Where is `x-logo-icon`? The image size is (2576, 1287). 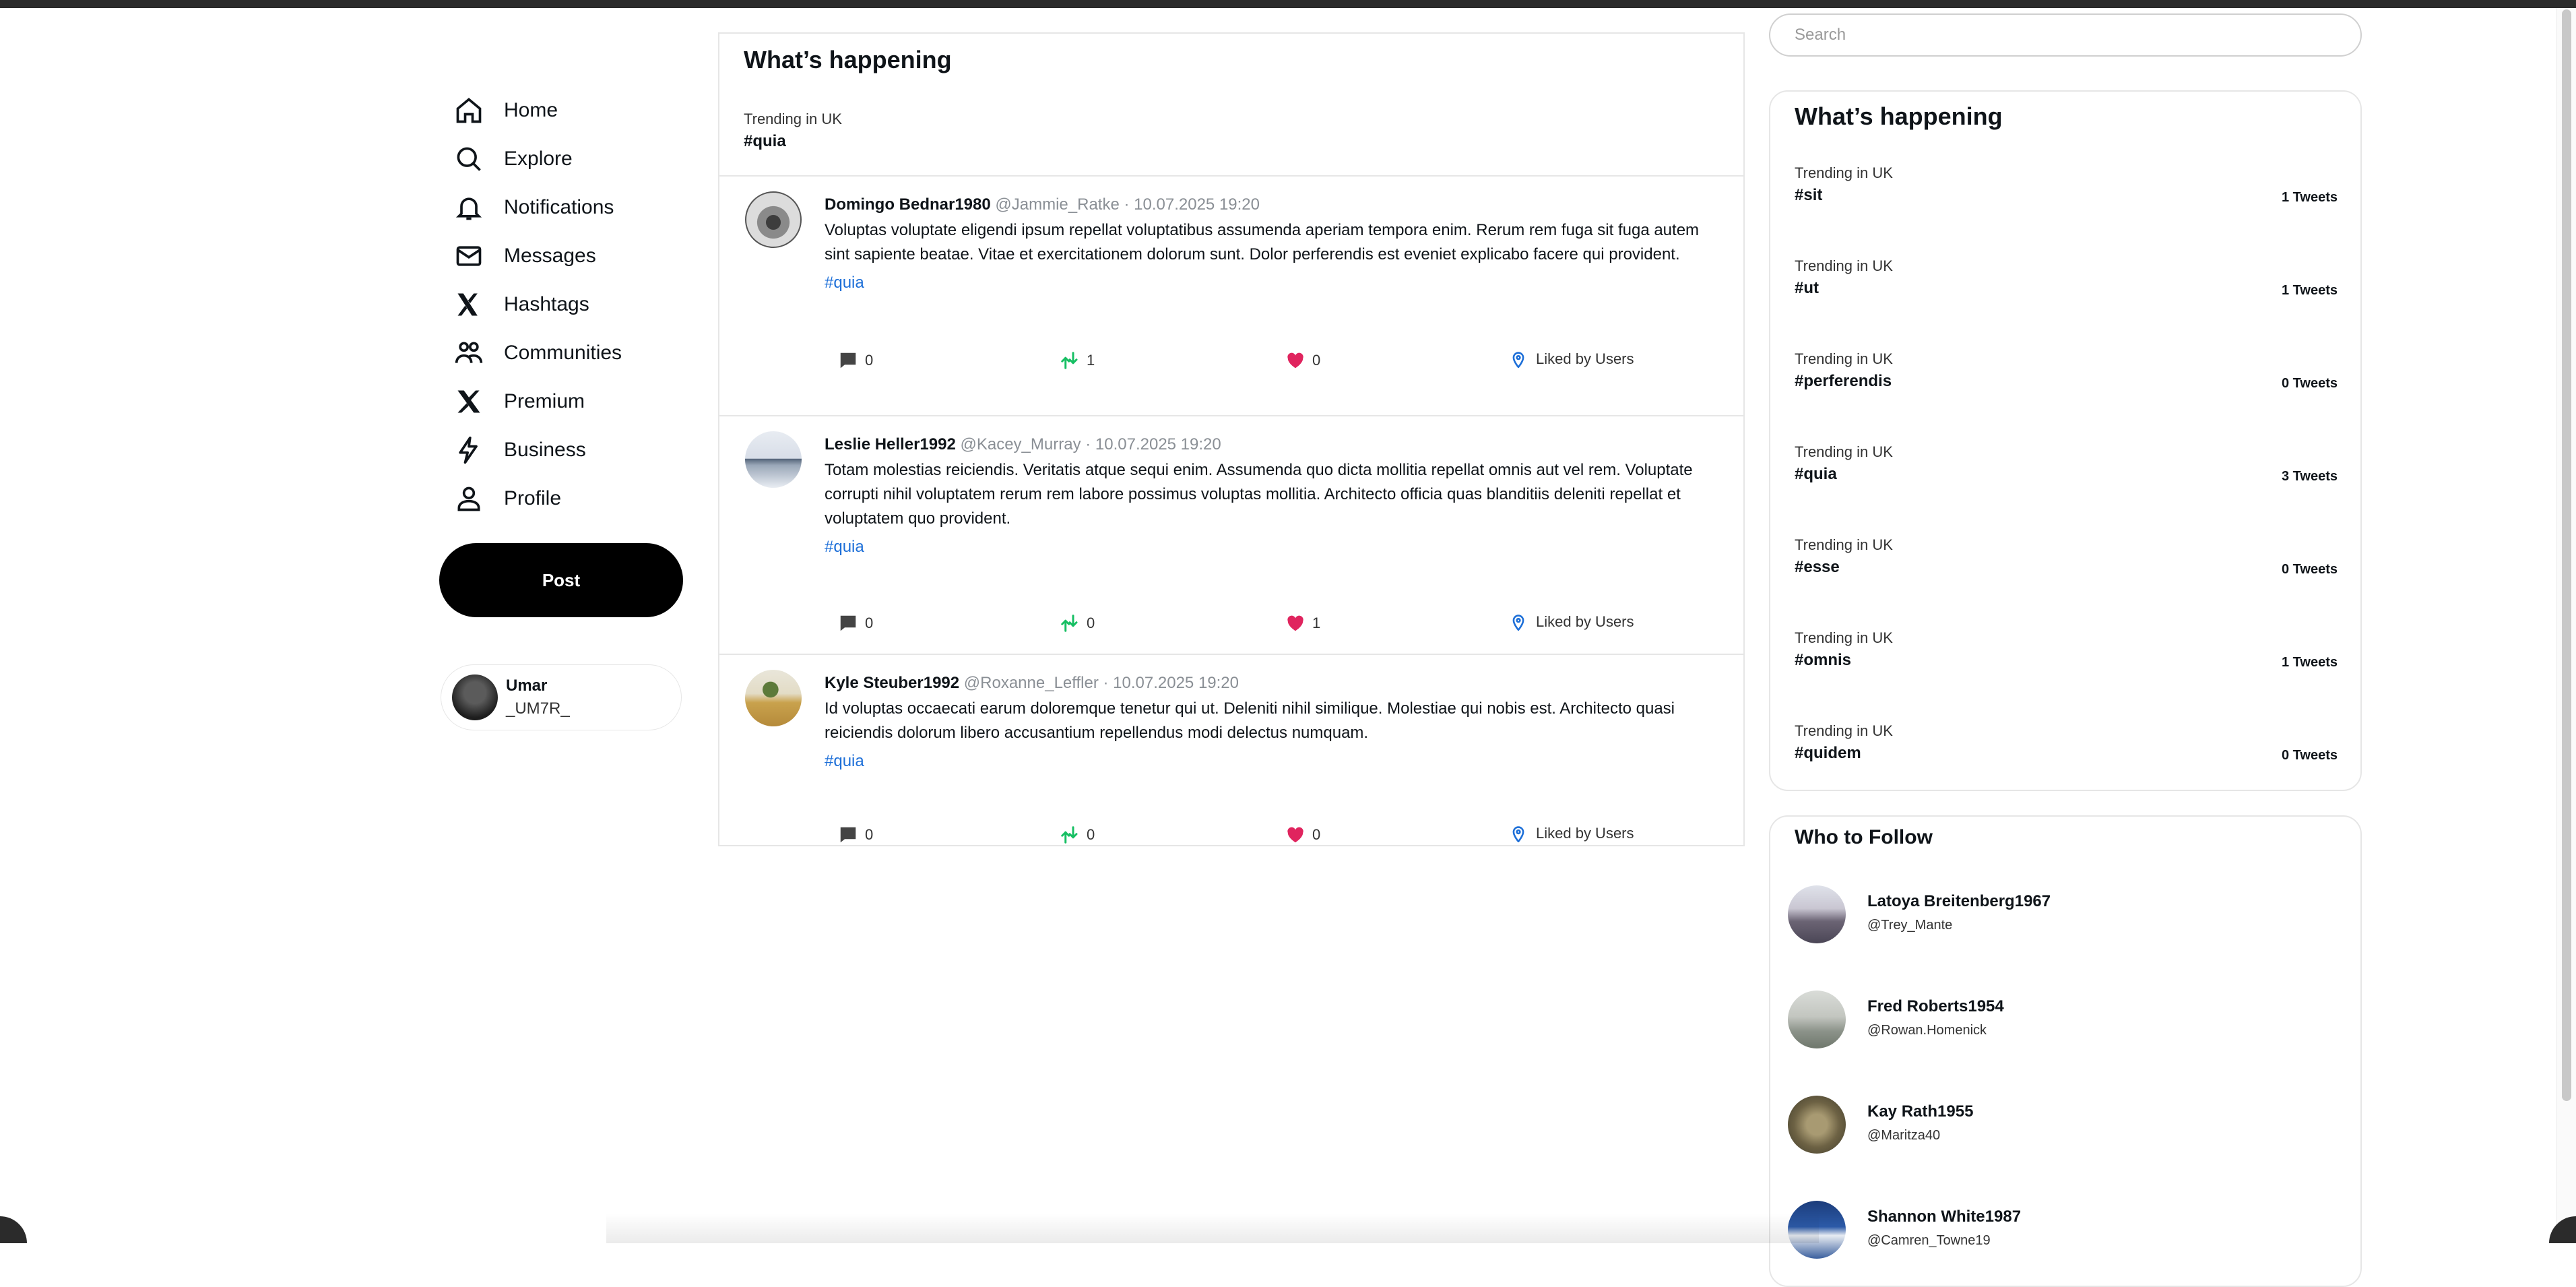
x-logo-icon is located at coordinates (469, 402).